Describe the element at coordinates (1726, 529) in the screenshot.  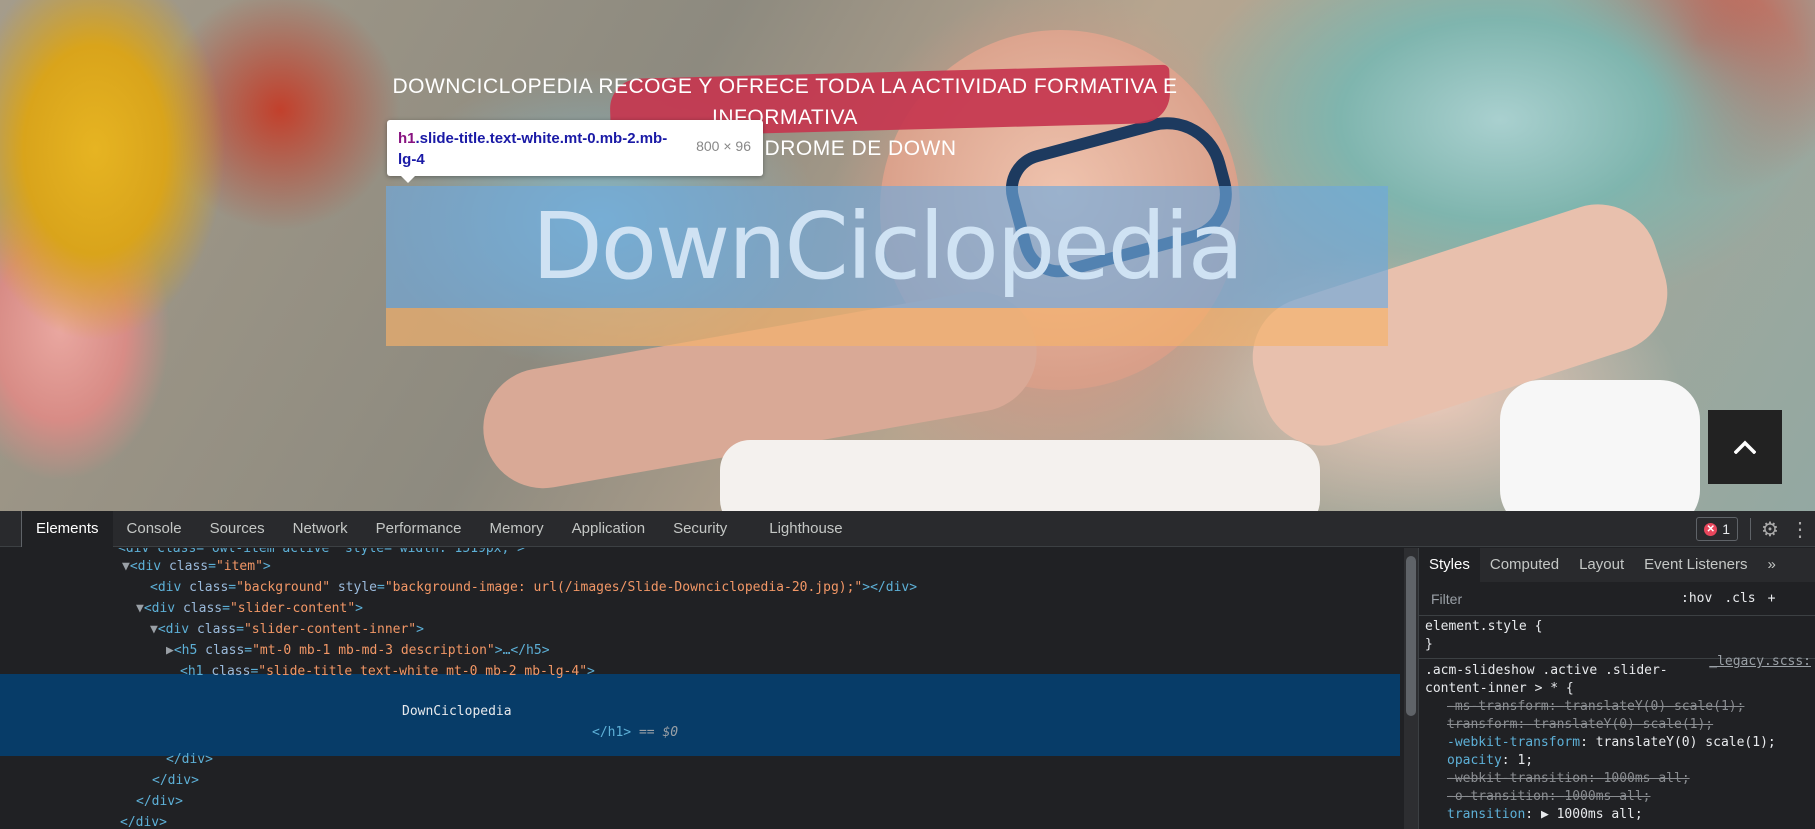
I see `error-count: 1` at that location.